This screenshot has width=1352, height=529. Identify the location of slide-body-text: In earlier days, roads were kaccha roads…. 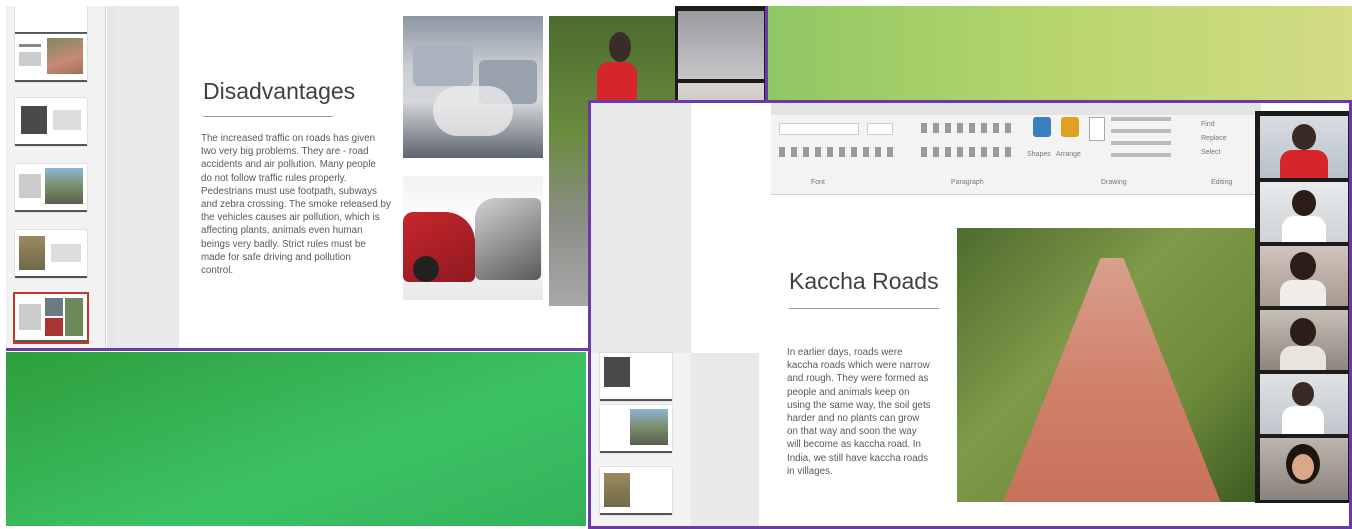
(859, 412).